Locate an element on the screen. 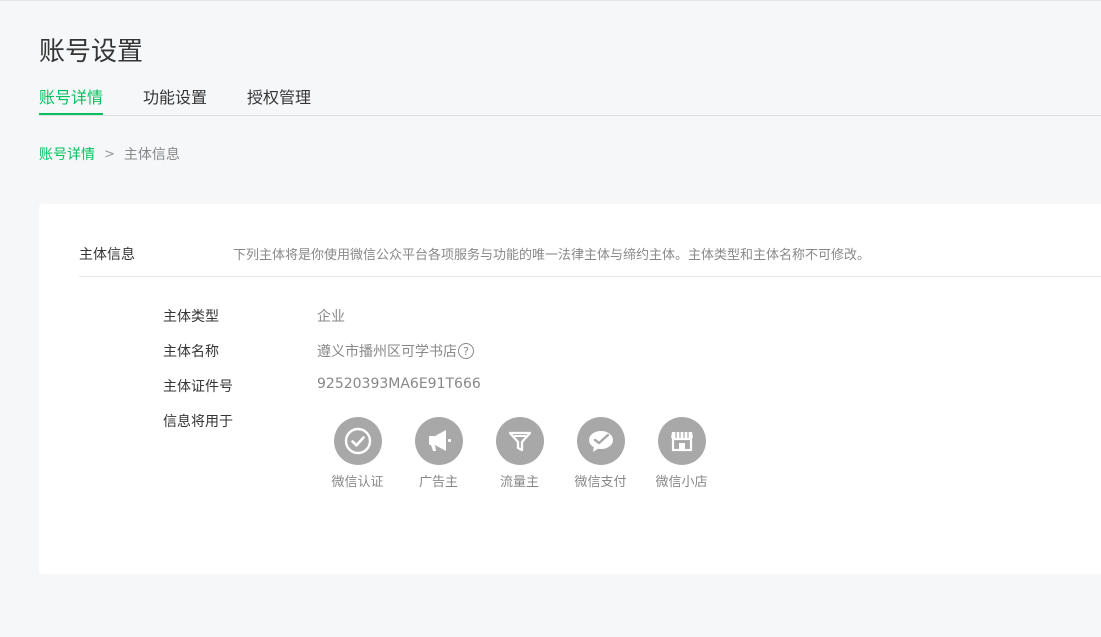 The height and width of the screenshot is (637, 1101). usage-label-wechat-pay: 微信支付 is located at coordinates (600, 482).